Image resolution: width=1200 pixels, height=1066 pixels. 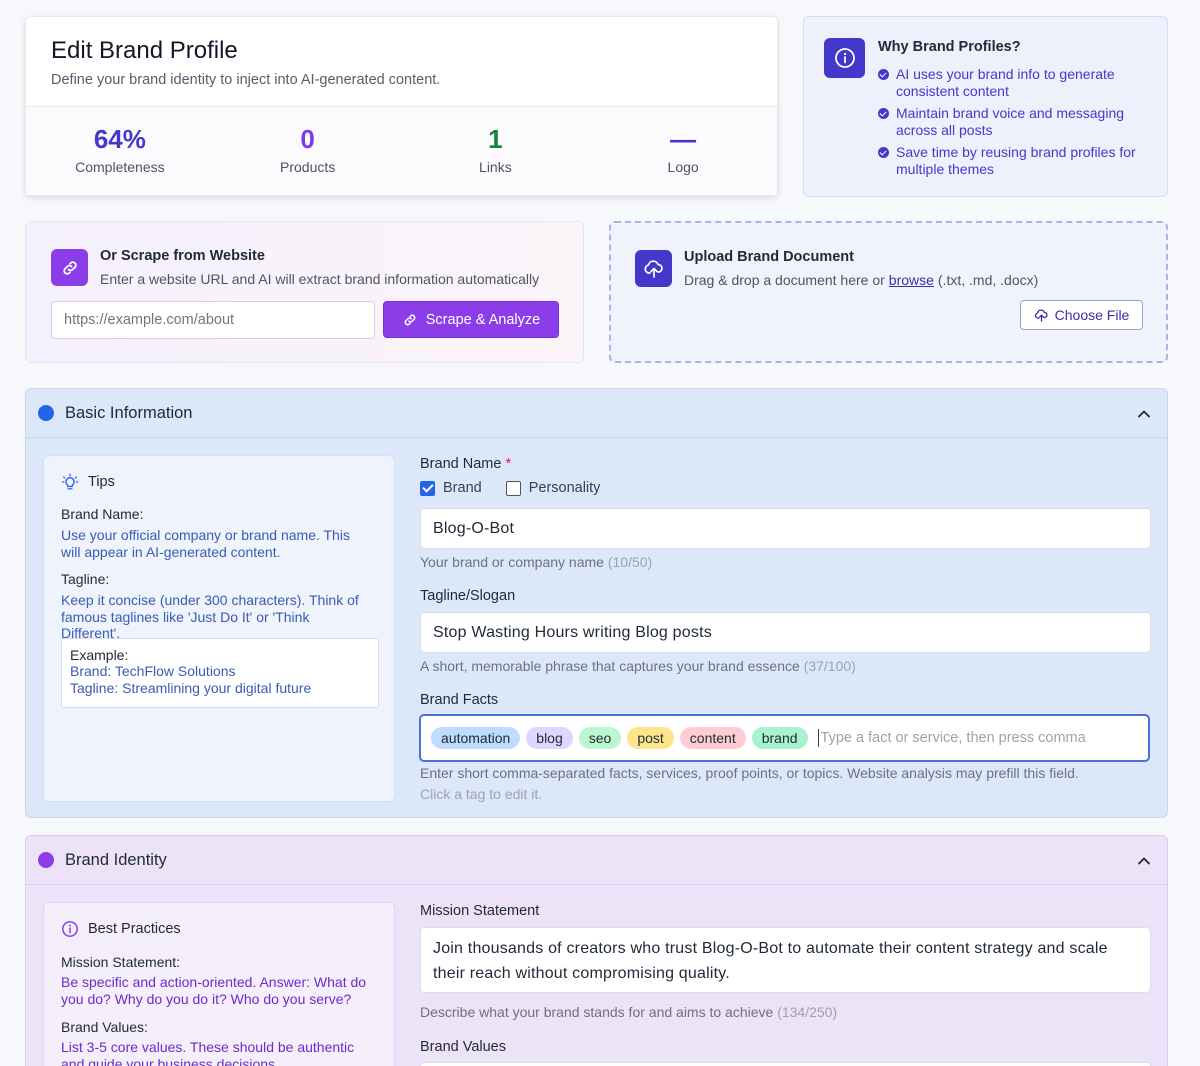 What do you see at coordinates (481, 794) in the screenshot?
I see `brand-facts-hint-2: Click a tag to edit it.` at bounding box center [481, 794].